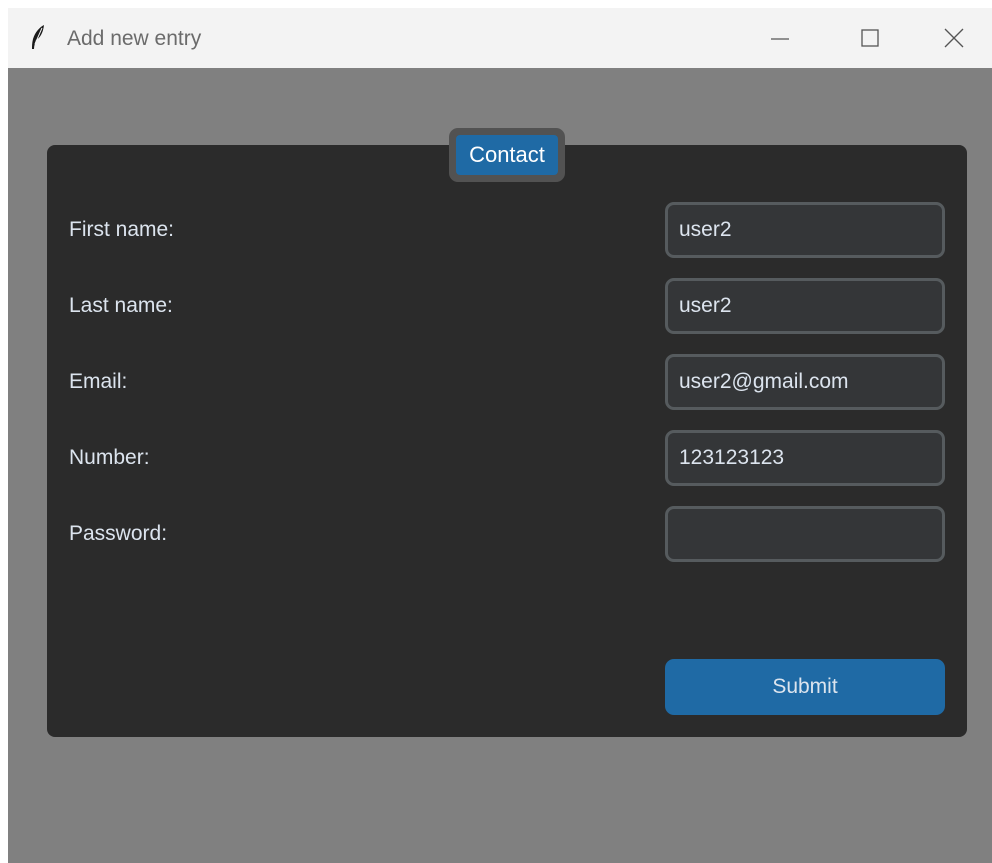  I want to click on window-title: Add new entry, so click(134, 38).